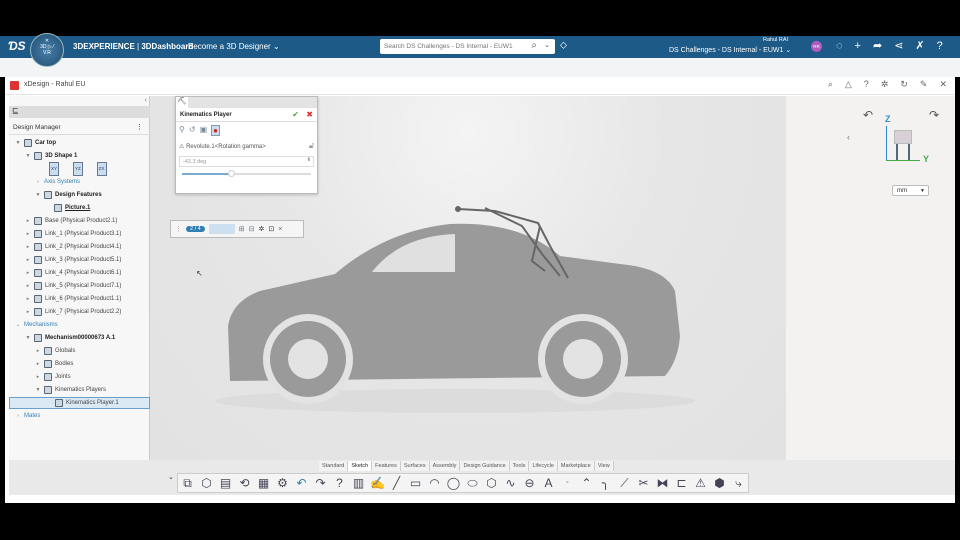 The width and height of the screenshot is (960, 540). What do you see at coordinates (68, 195) in the screenshot?
I see `tree-item: ▼ Design Features` at bounding box center [68, 195].